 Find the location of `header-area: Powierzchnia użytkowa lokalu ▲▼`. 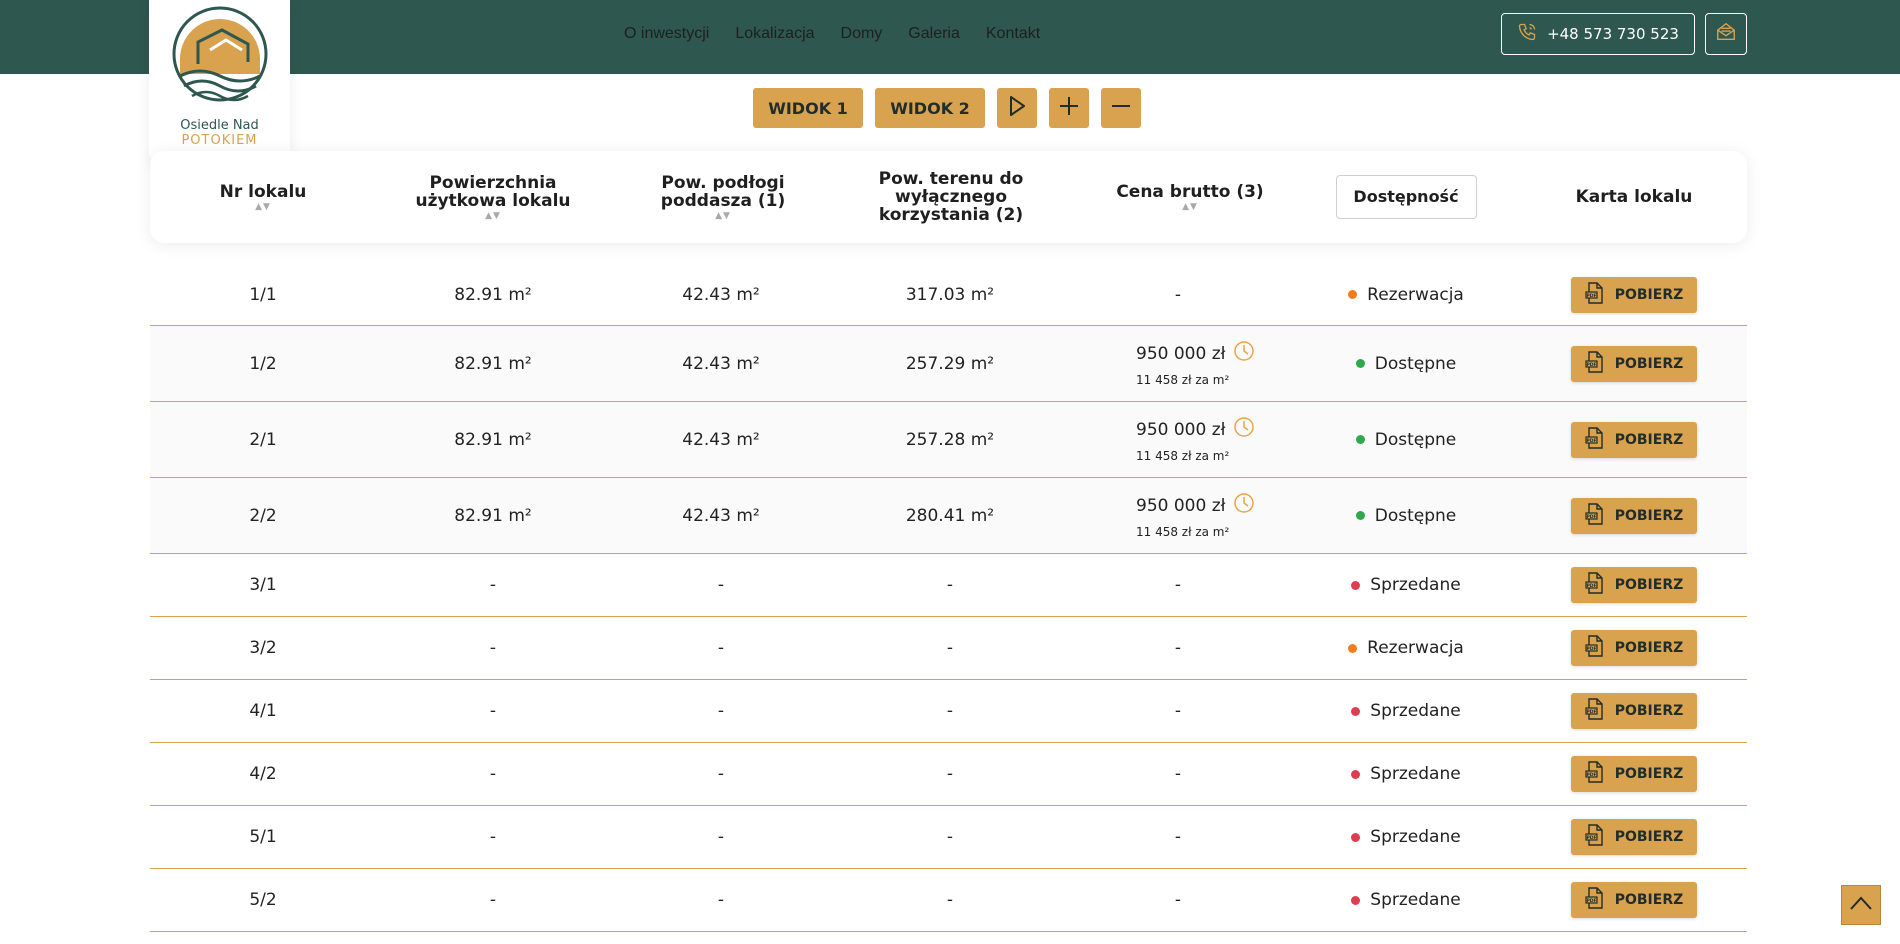

header-area: Powierzchnia użytkowa lokalu ▲▼ is located at coordinates (493, 197).